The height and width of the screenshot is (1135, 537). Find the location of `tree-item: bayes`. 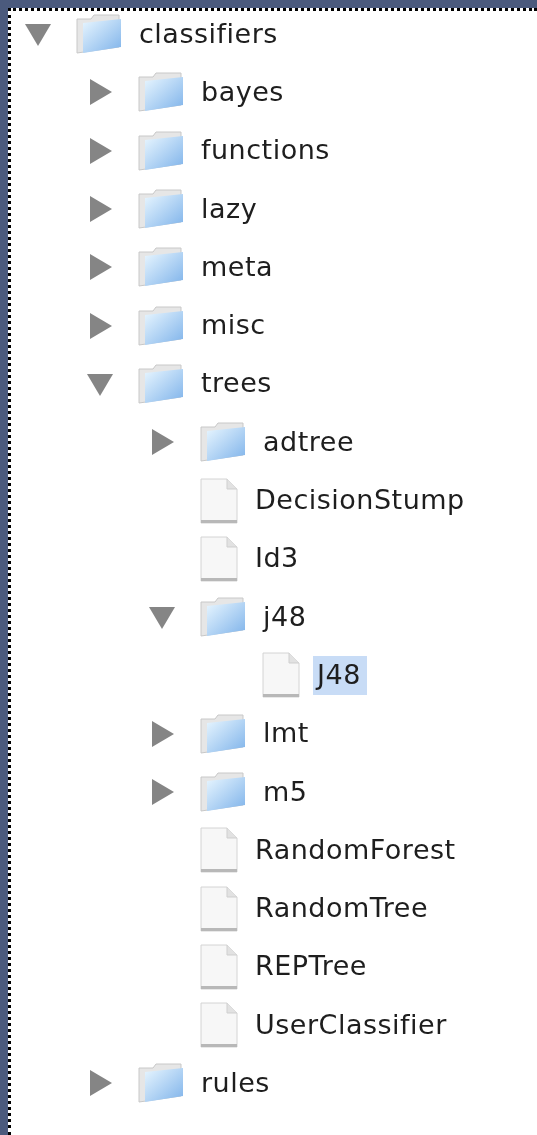

tree-item: bayes is located at coordinates (243, 92).